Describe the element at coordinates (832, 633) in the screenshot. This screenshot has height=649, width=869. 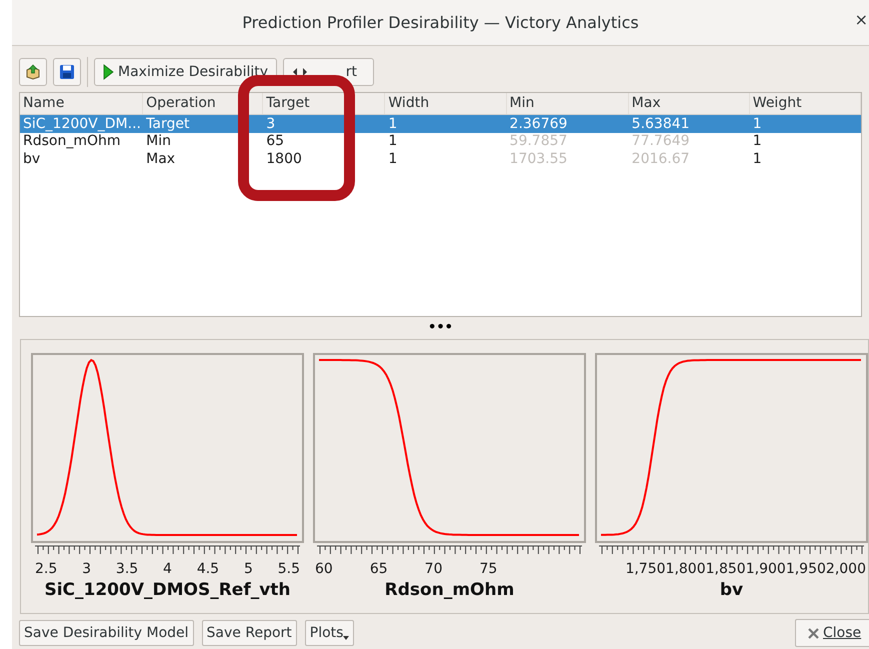
I see `close-button: Close` at that location.